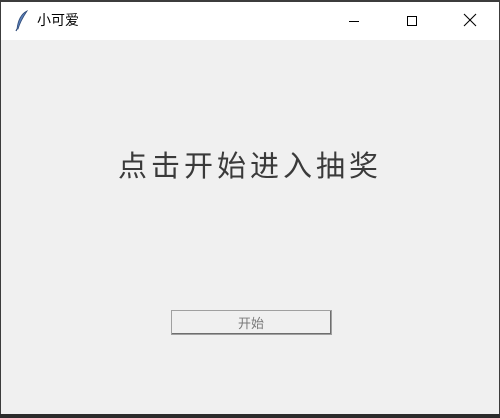  Describe the element at coordinates (251, 322) in the screenshot. I see `start-button: 开始` at that location.